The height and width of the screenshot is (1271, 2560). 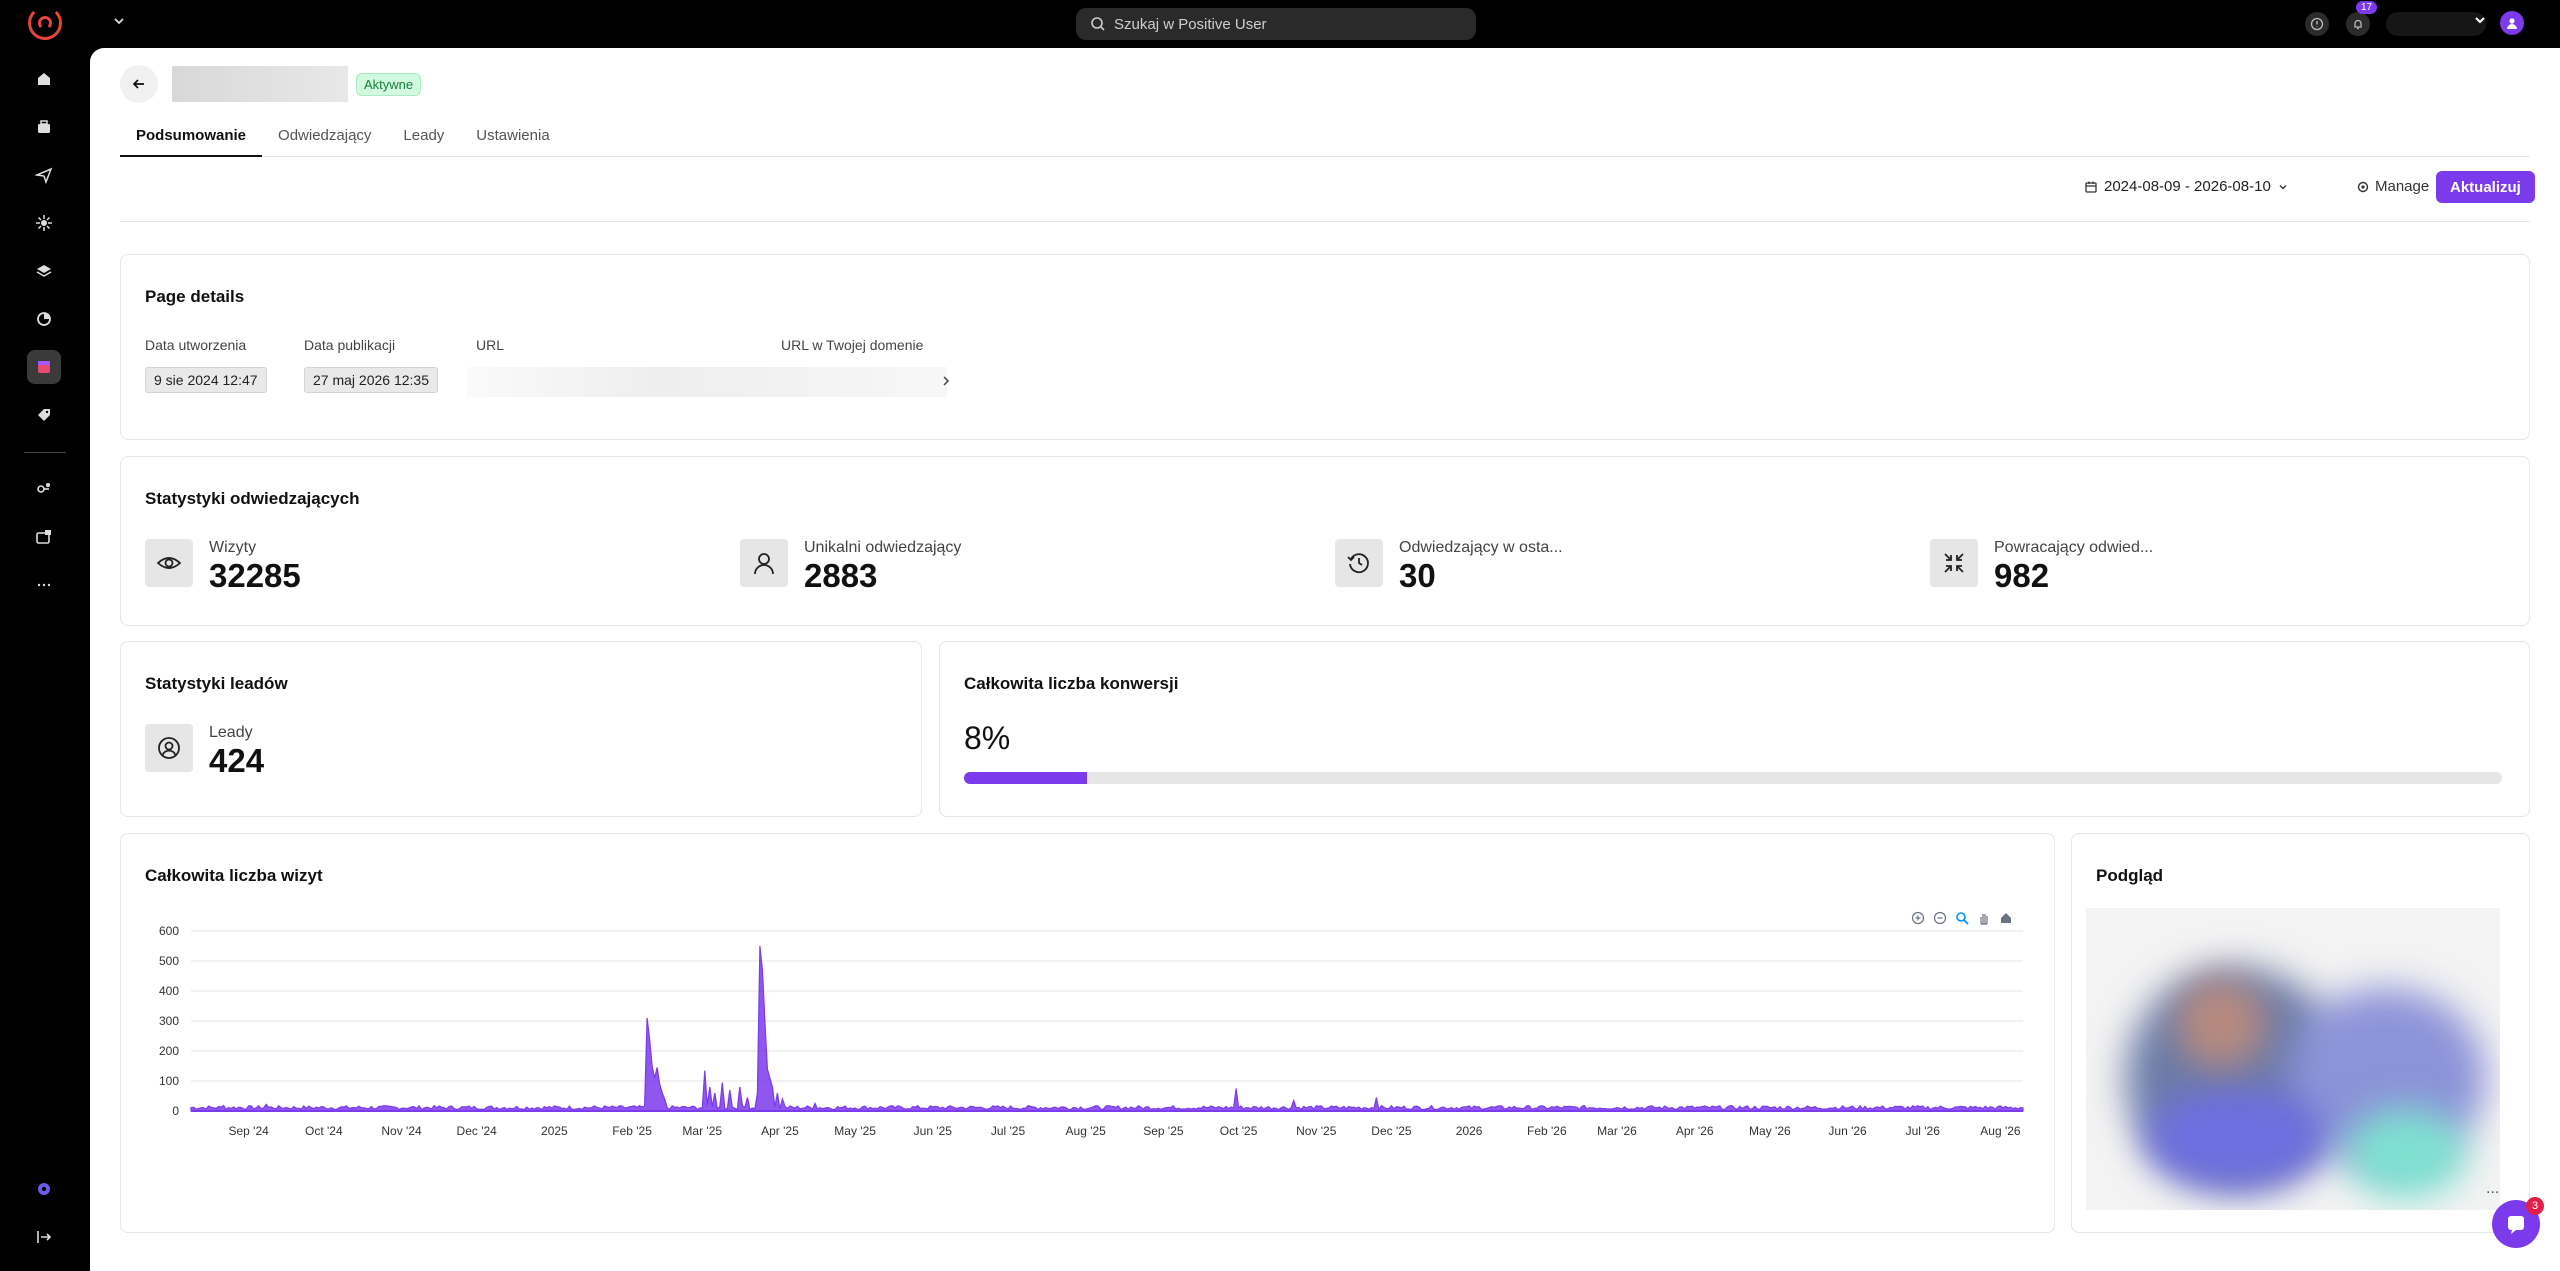 What do you see at coordinates (490, 345) in the screenshot?
I see `url-label: URL` at bounding box center [490, 345].